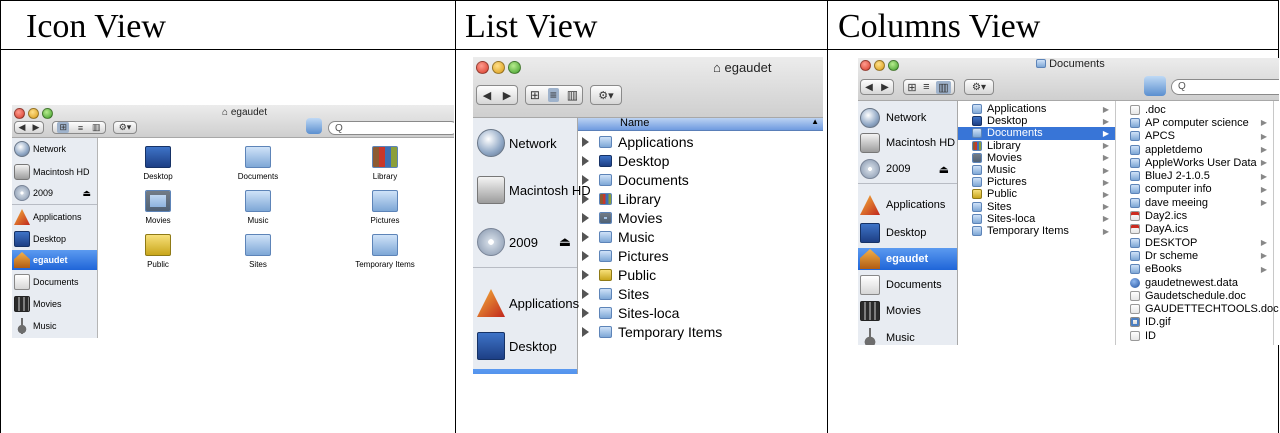  I want to click on sidebar-item-music: Music, so click(907, 336).